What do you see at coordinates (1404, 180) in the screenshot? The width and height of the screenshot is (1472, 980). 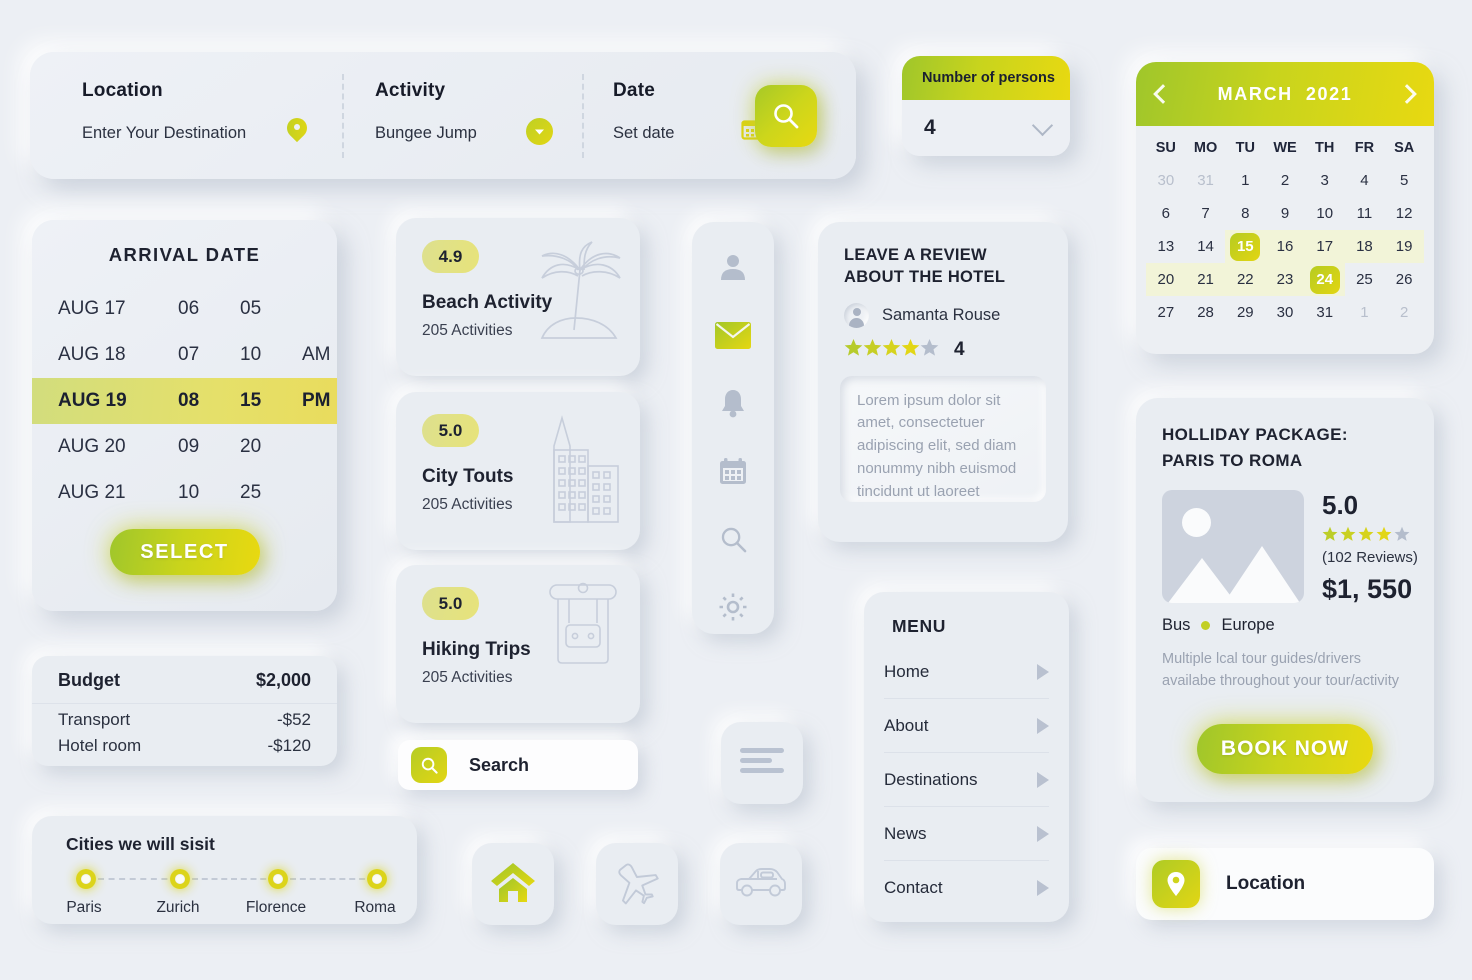 I see `calendar-day: 5` at bounding box center [1404, 180].